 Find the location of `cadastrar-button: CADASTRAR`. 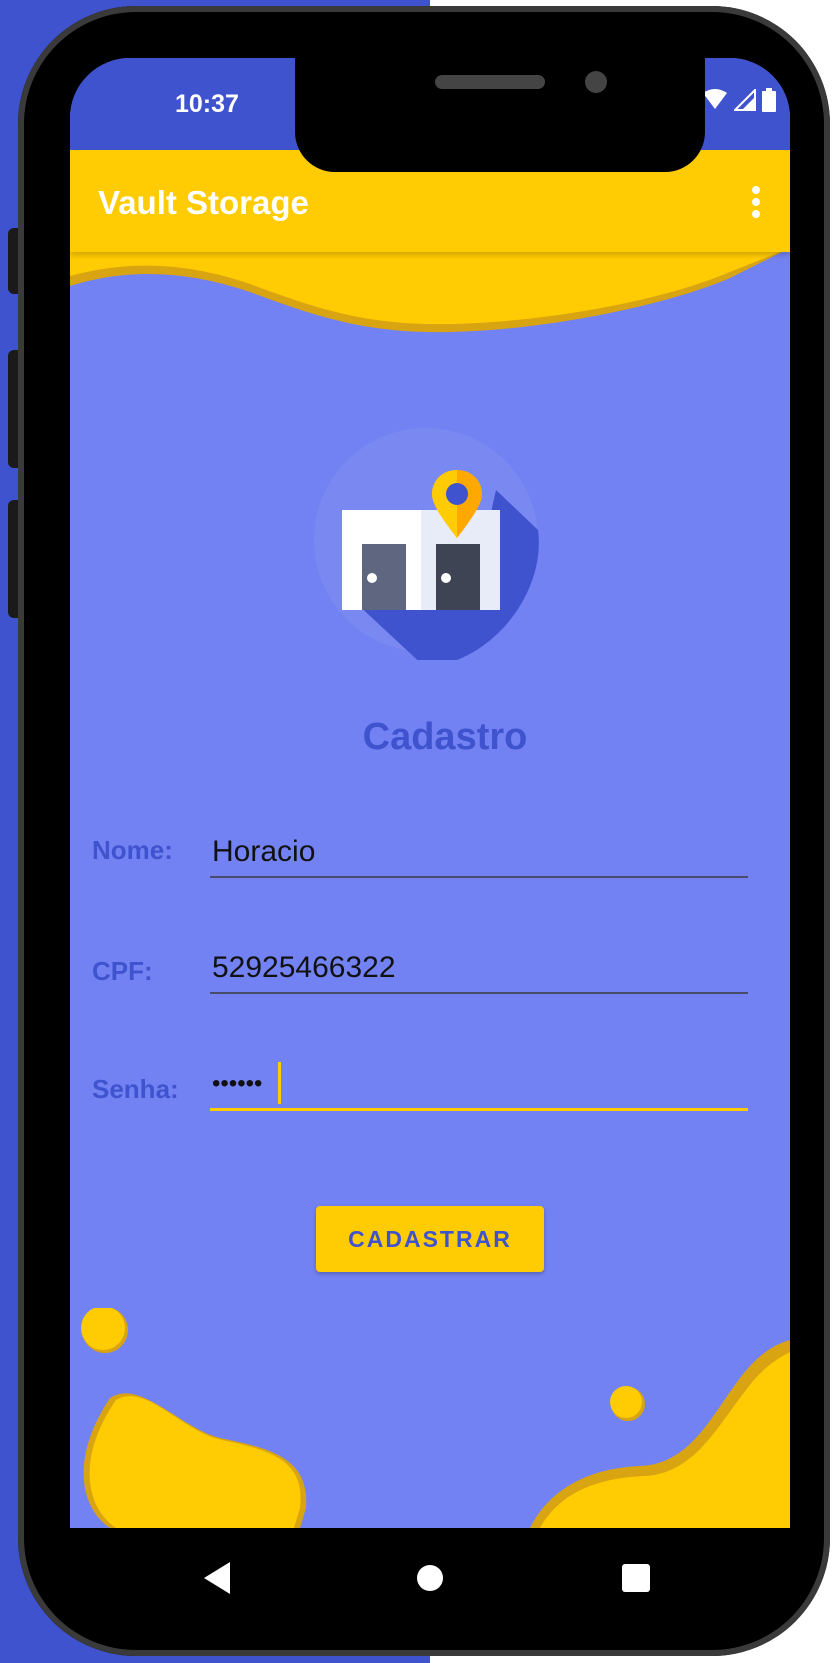

cadastrar-button: CADASTRAR is located at coordinates (430, 1239).